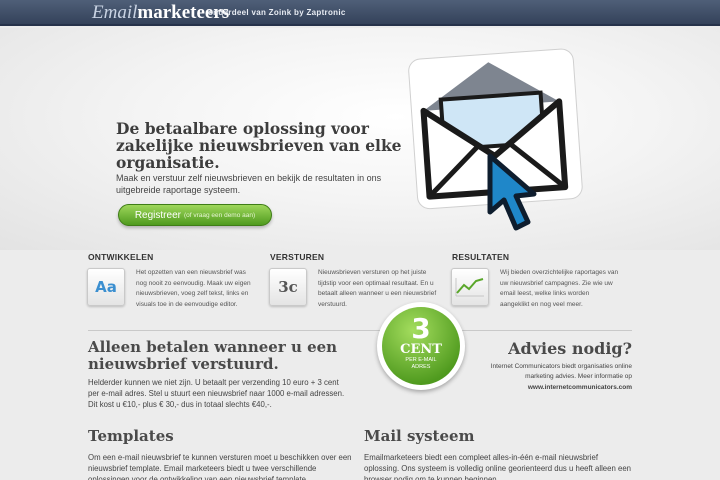 This screenshot has height=480, width=720. I want to click on brand-part-1: Email, so click(115, 12).